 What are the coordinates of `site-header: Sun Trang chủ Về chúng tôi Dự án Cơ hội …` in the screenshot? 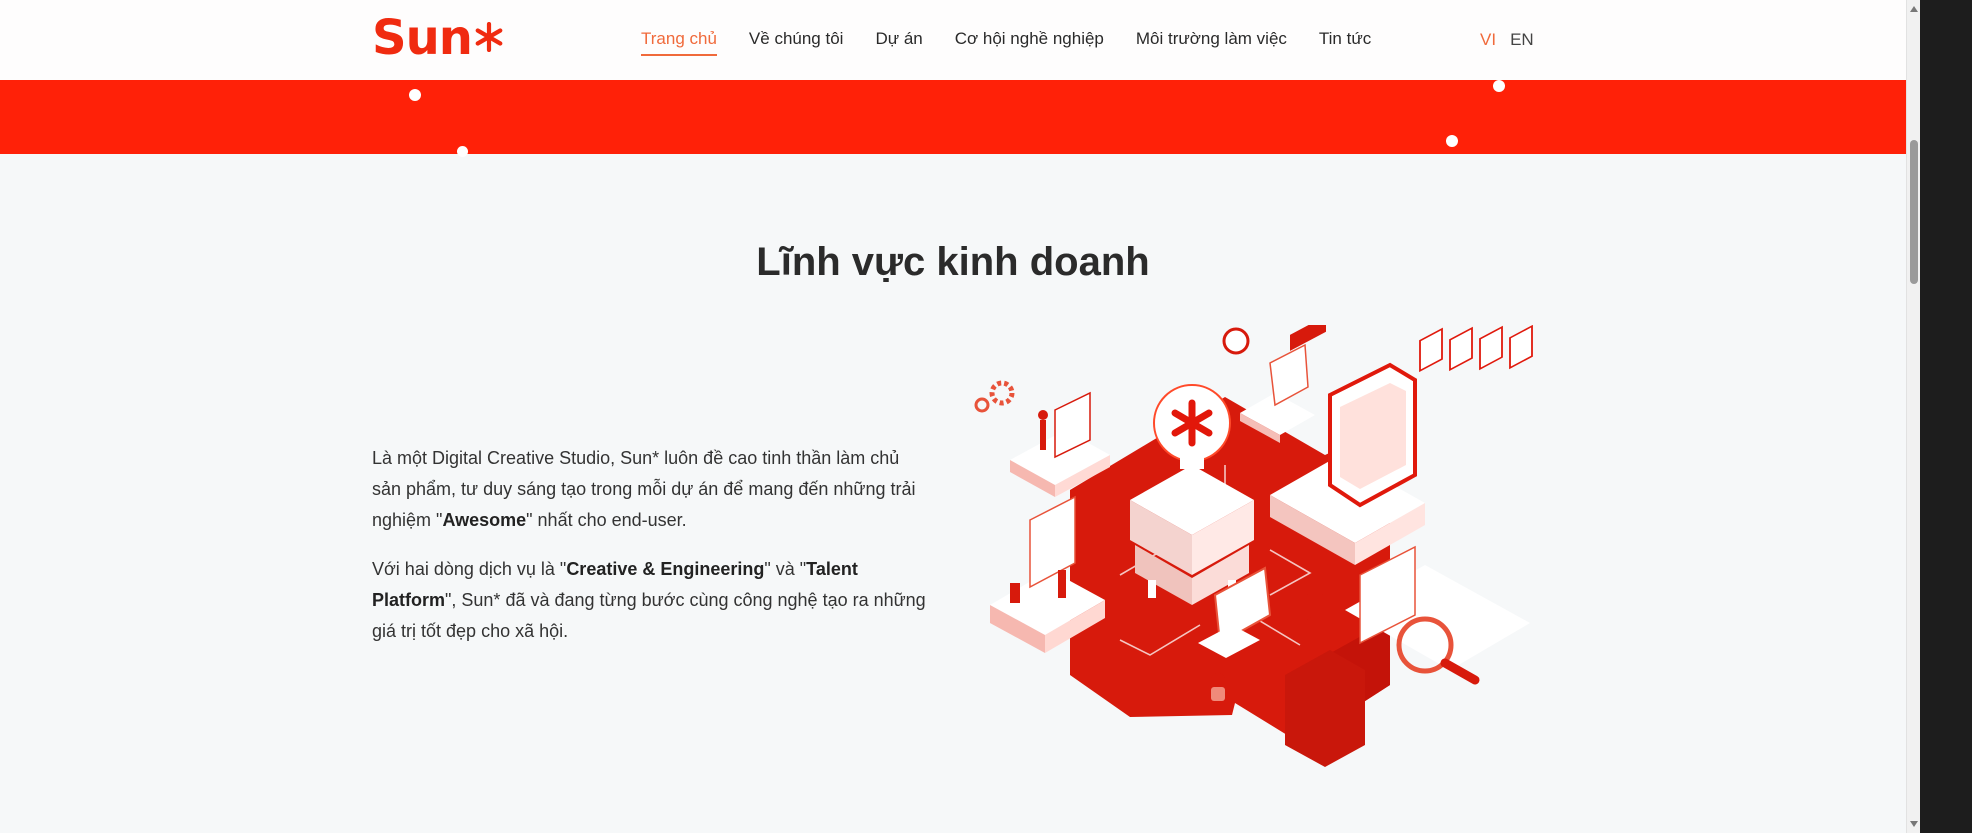 It's located at (953, 40).